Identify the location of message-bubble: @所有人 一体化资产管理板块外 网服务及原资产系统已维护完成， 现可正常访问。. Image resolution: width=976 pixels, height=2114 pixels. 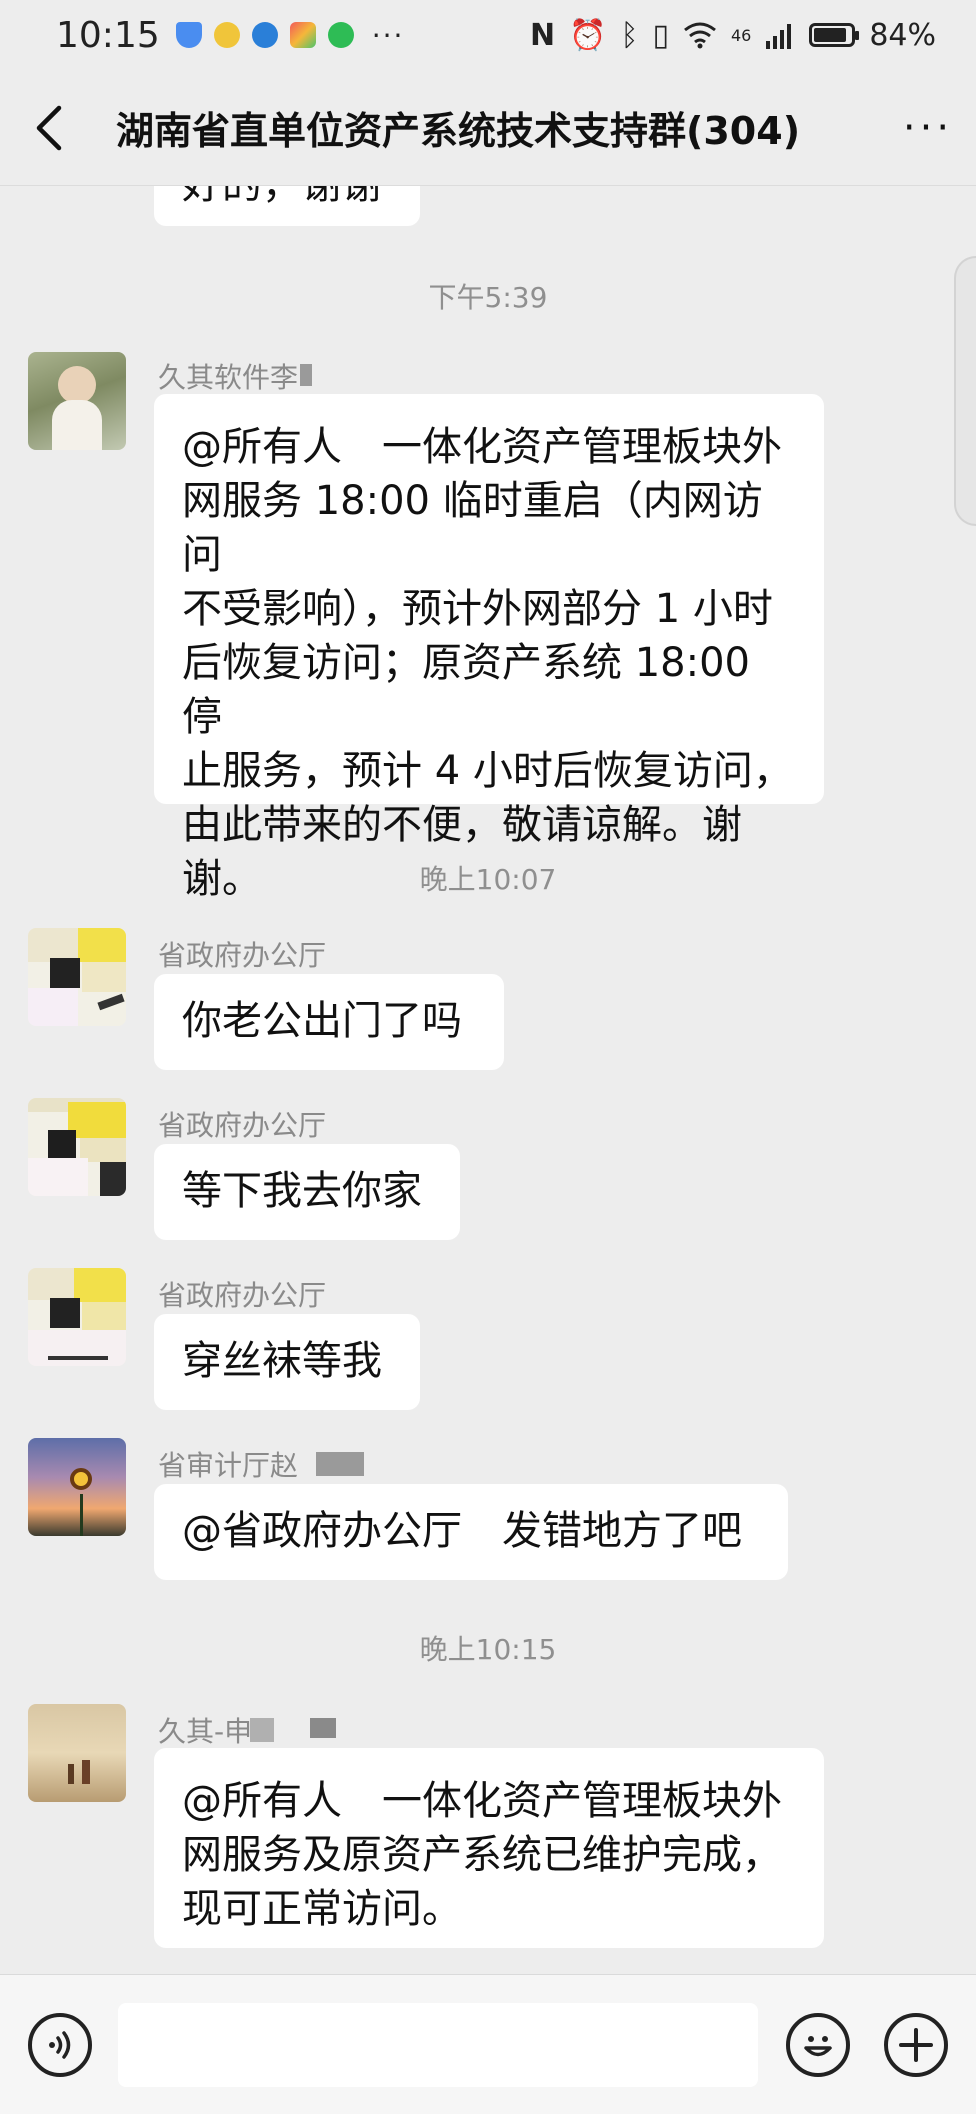
(489, 1848).